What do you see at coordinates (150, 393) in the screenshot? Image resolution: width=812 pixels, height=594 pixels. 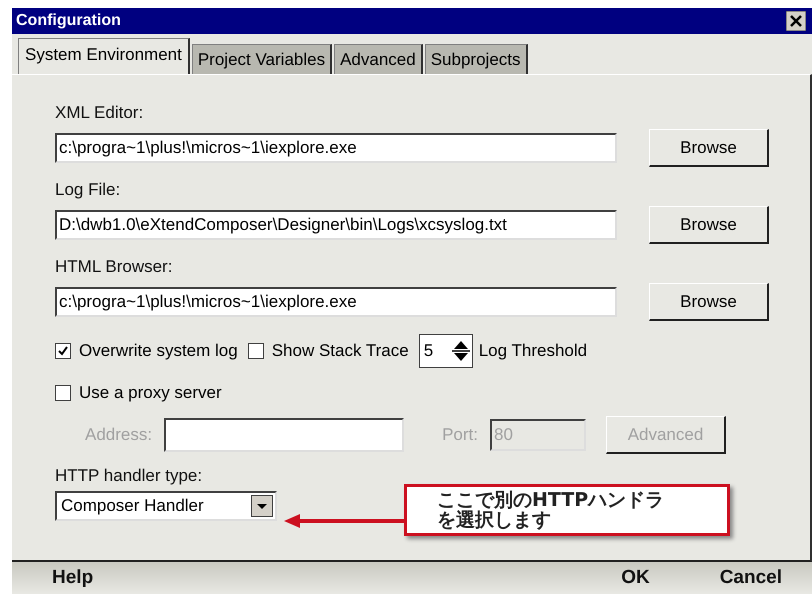 I see `checkbox-label: Use a proxy server` at bounding box center [150, 393].